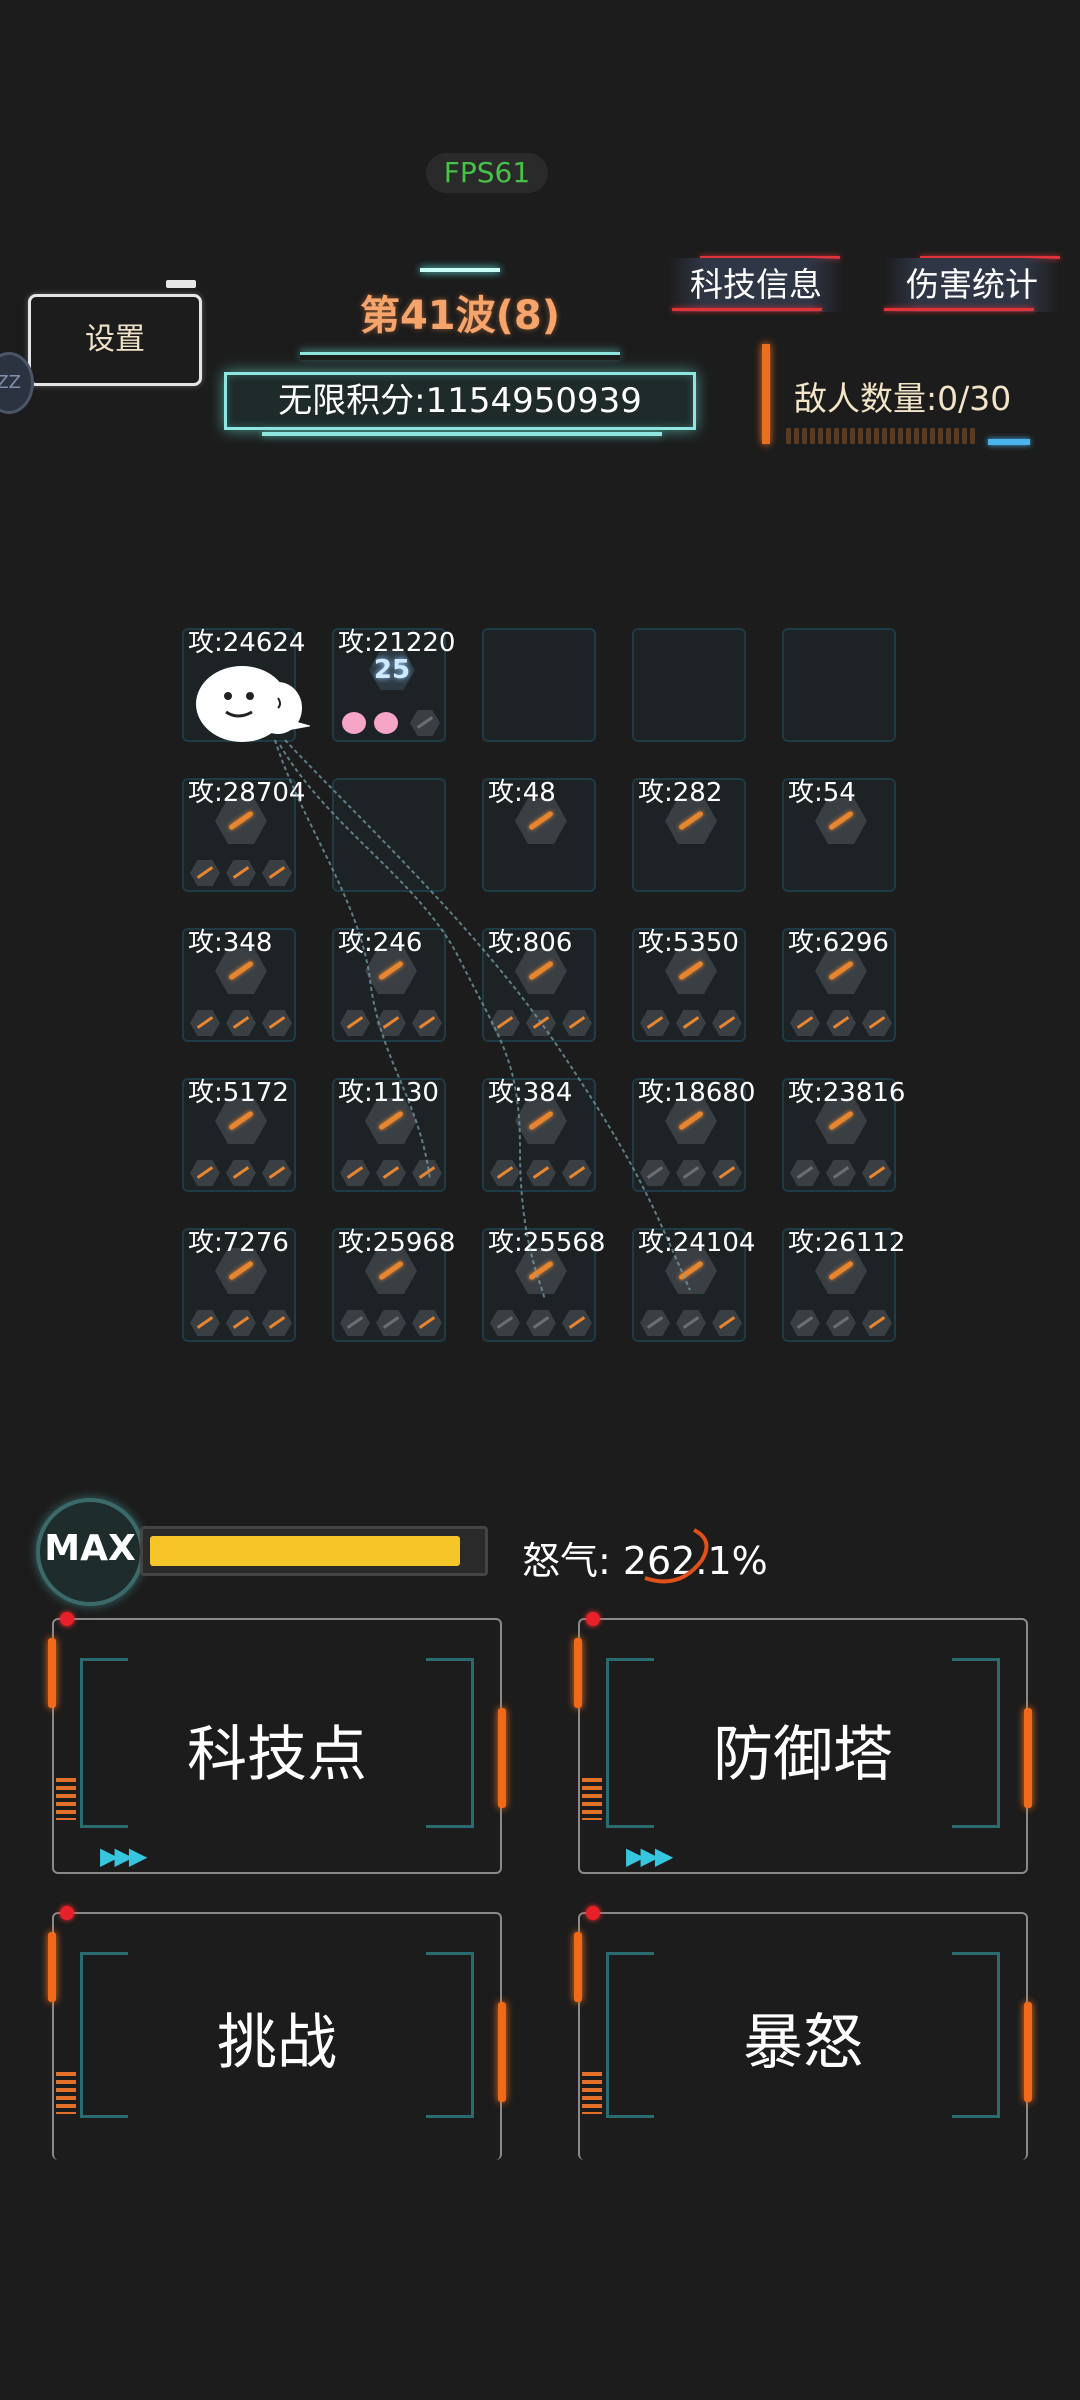 This screenshot has width=1080, height=2400. What do you see at coordinates (803, 1755) in the screenshot?
I see `defense-tower-label: 防御塔` at bounding box center [803, 1755].